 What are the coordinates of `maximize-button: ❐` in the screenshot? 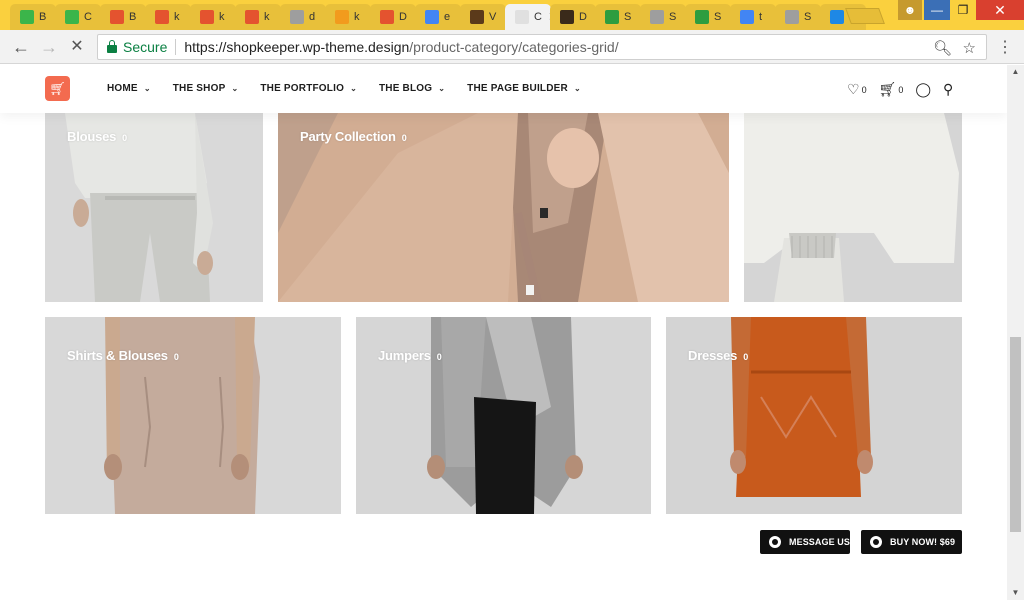 It's located at (963, 10).